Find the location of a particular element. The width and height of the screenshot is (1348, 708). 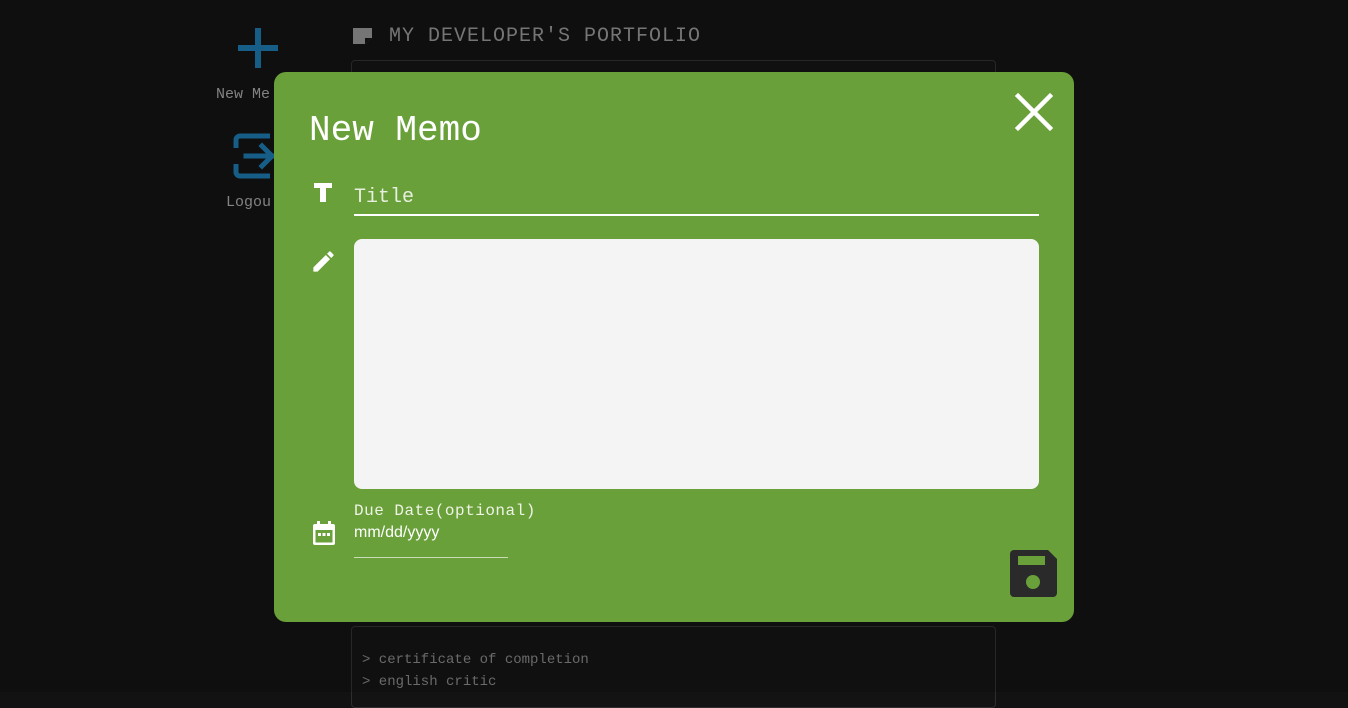

save-button is located at coordinates (1033, 573).